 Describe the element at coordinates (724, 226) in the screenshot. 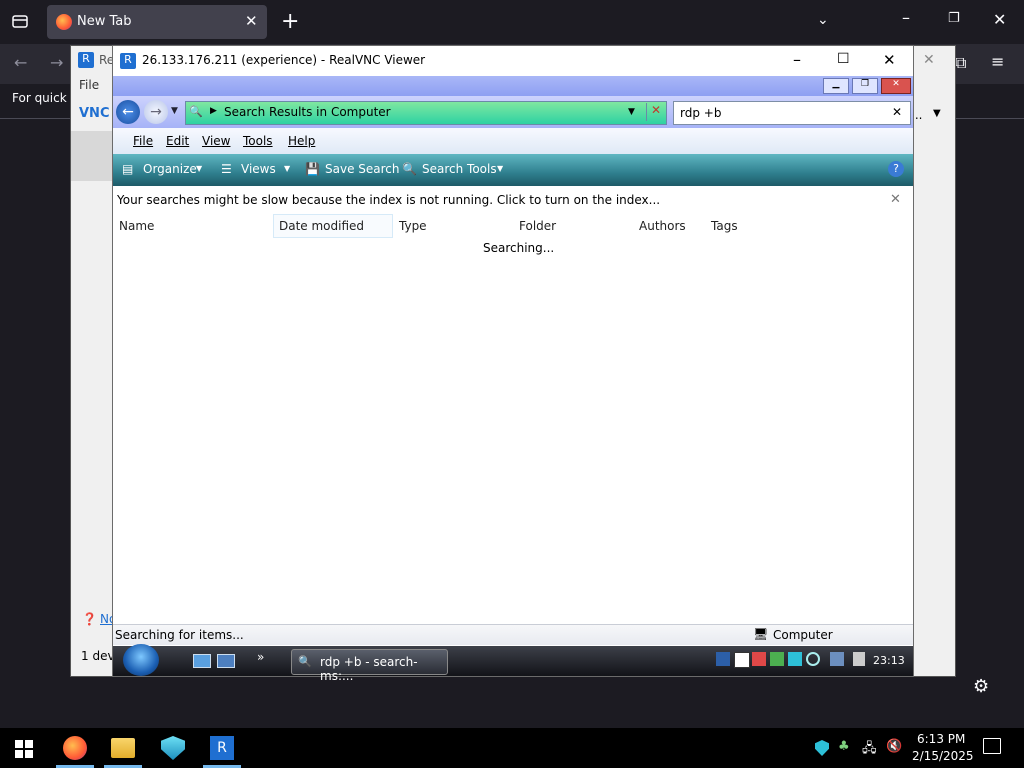

I see `column-tags: Tags` at that location.